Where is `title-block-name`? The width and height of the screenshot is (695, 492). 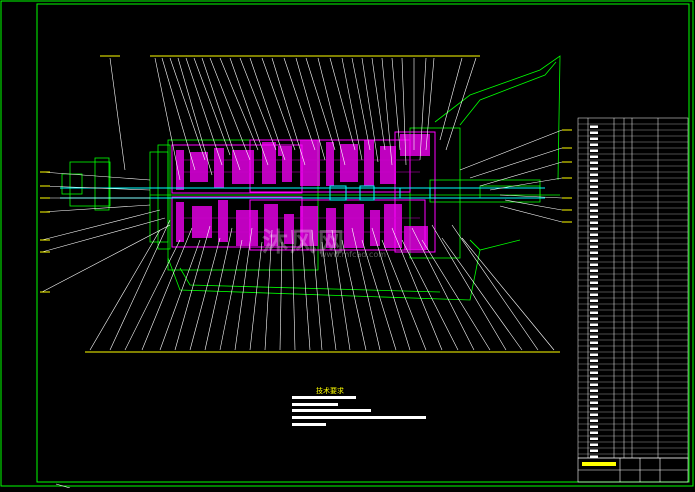
title-block-name is located at coordinates (599, 464).